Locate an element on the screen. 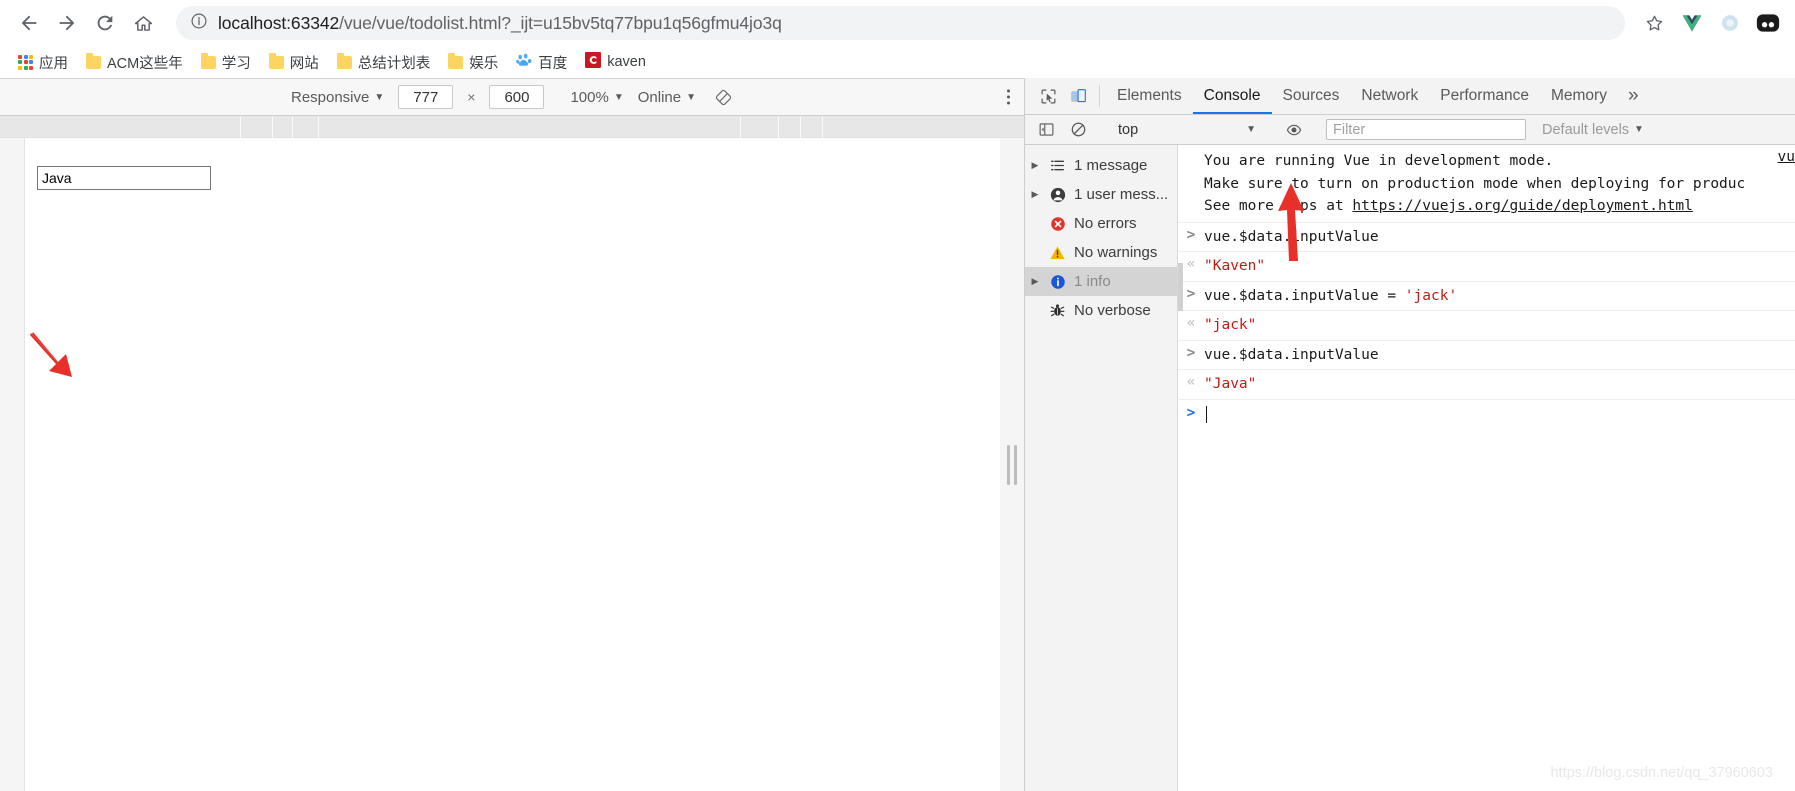 Image resolution: width=1795 pixels, height=791 pixels. console-input-row: > vue.$data.inputValue = 'jack' is located at coordinates (1486, 296).